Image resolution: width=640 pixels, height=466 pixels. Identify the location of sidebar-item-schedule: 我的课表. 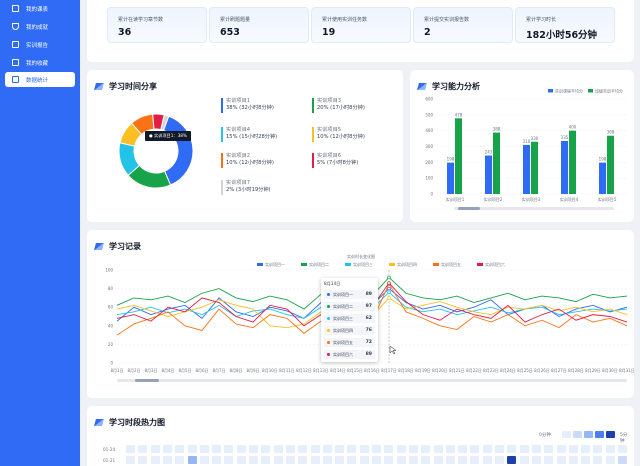
(40, 8).